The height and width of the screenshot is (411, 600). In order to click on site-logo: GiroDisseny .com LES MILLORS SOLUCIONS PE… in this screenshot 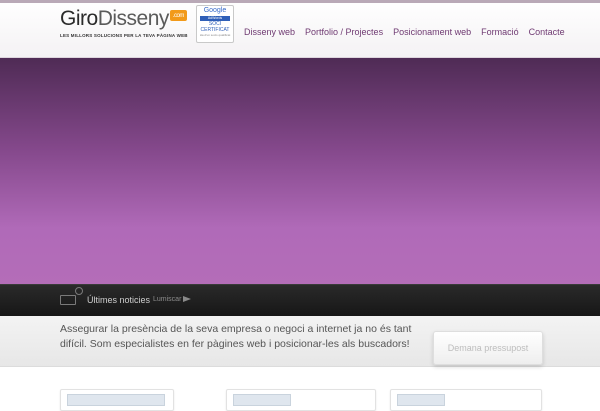, I will do `click(124, 23)`.